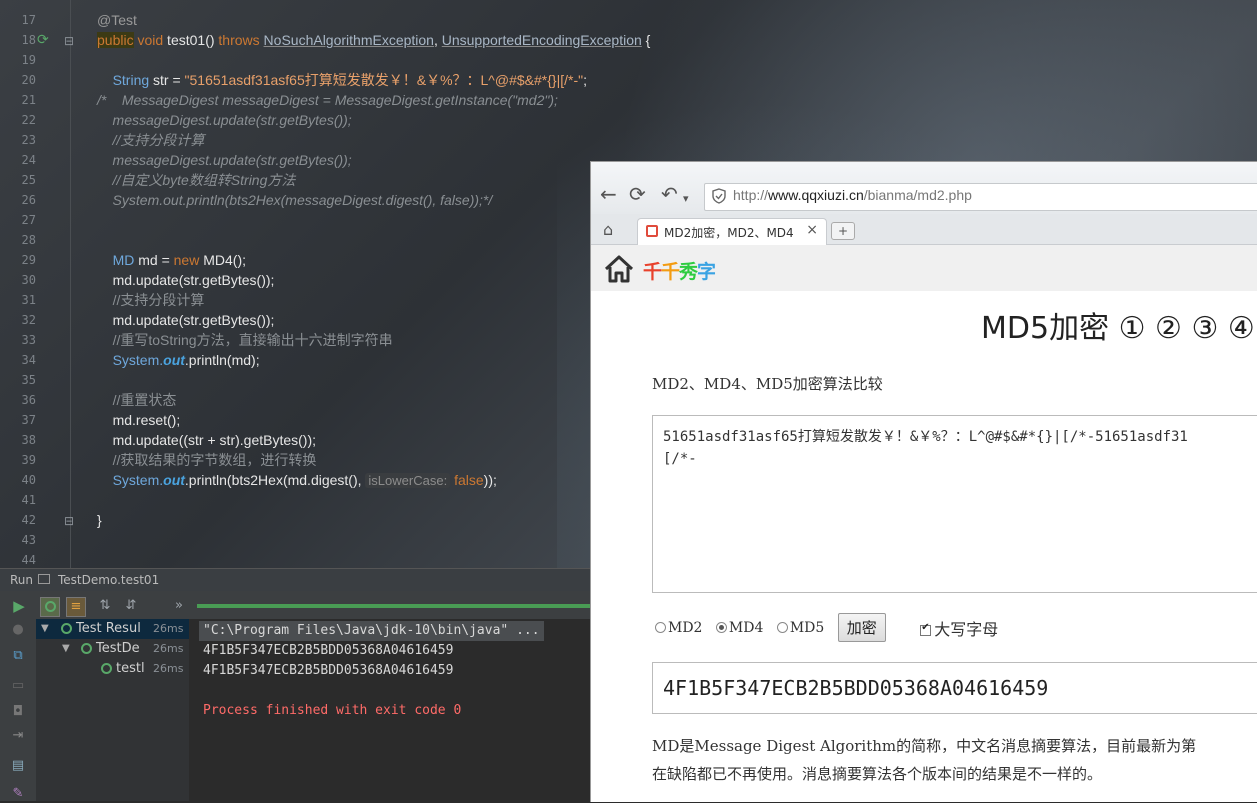 The image size is (1257, 803). What do you see at coordinates (924, 229) in the screenshot?
I see `browser-tab-bar: ⌂ MD2加密，MD2、MD4 × +` at bounding box center [924, 229].